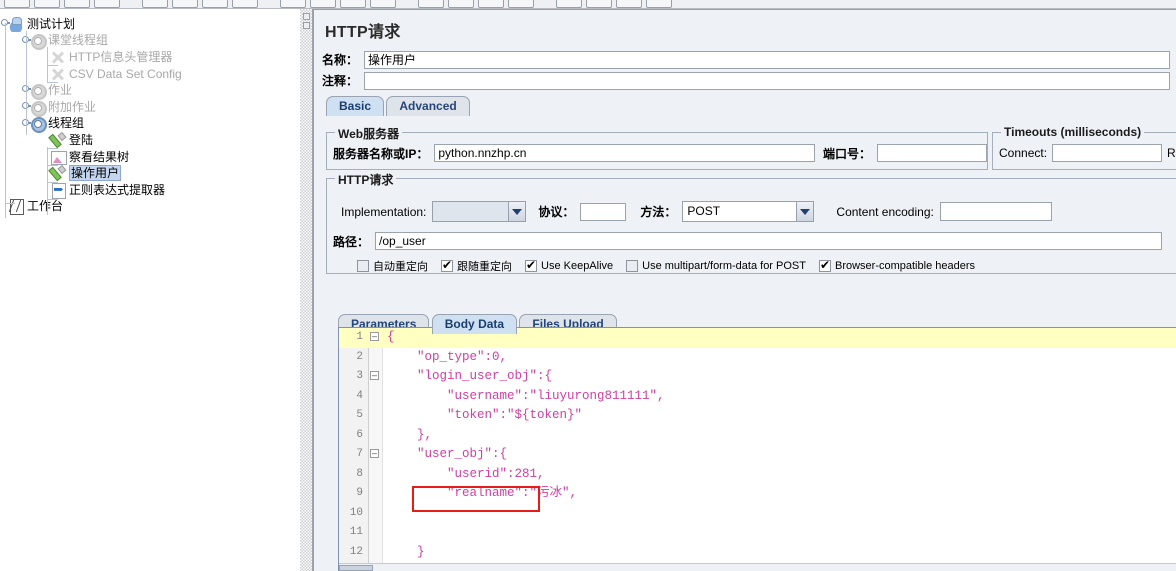 The width and height of the screenshot is (1176, 571). I want to click on checkbox-3: Use multipart/form-data for POST, so click(716, 266).